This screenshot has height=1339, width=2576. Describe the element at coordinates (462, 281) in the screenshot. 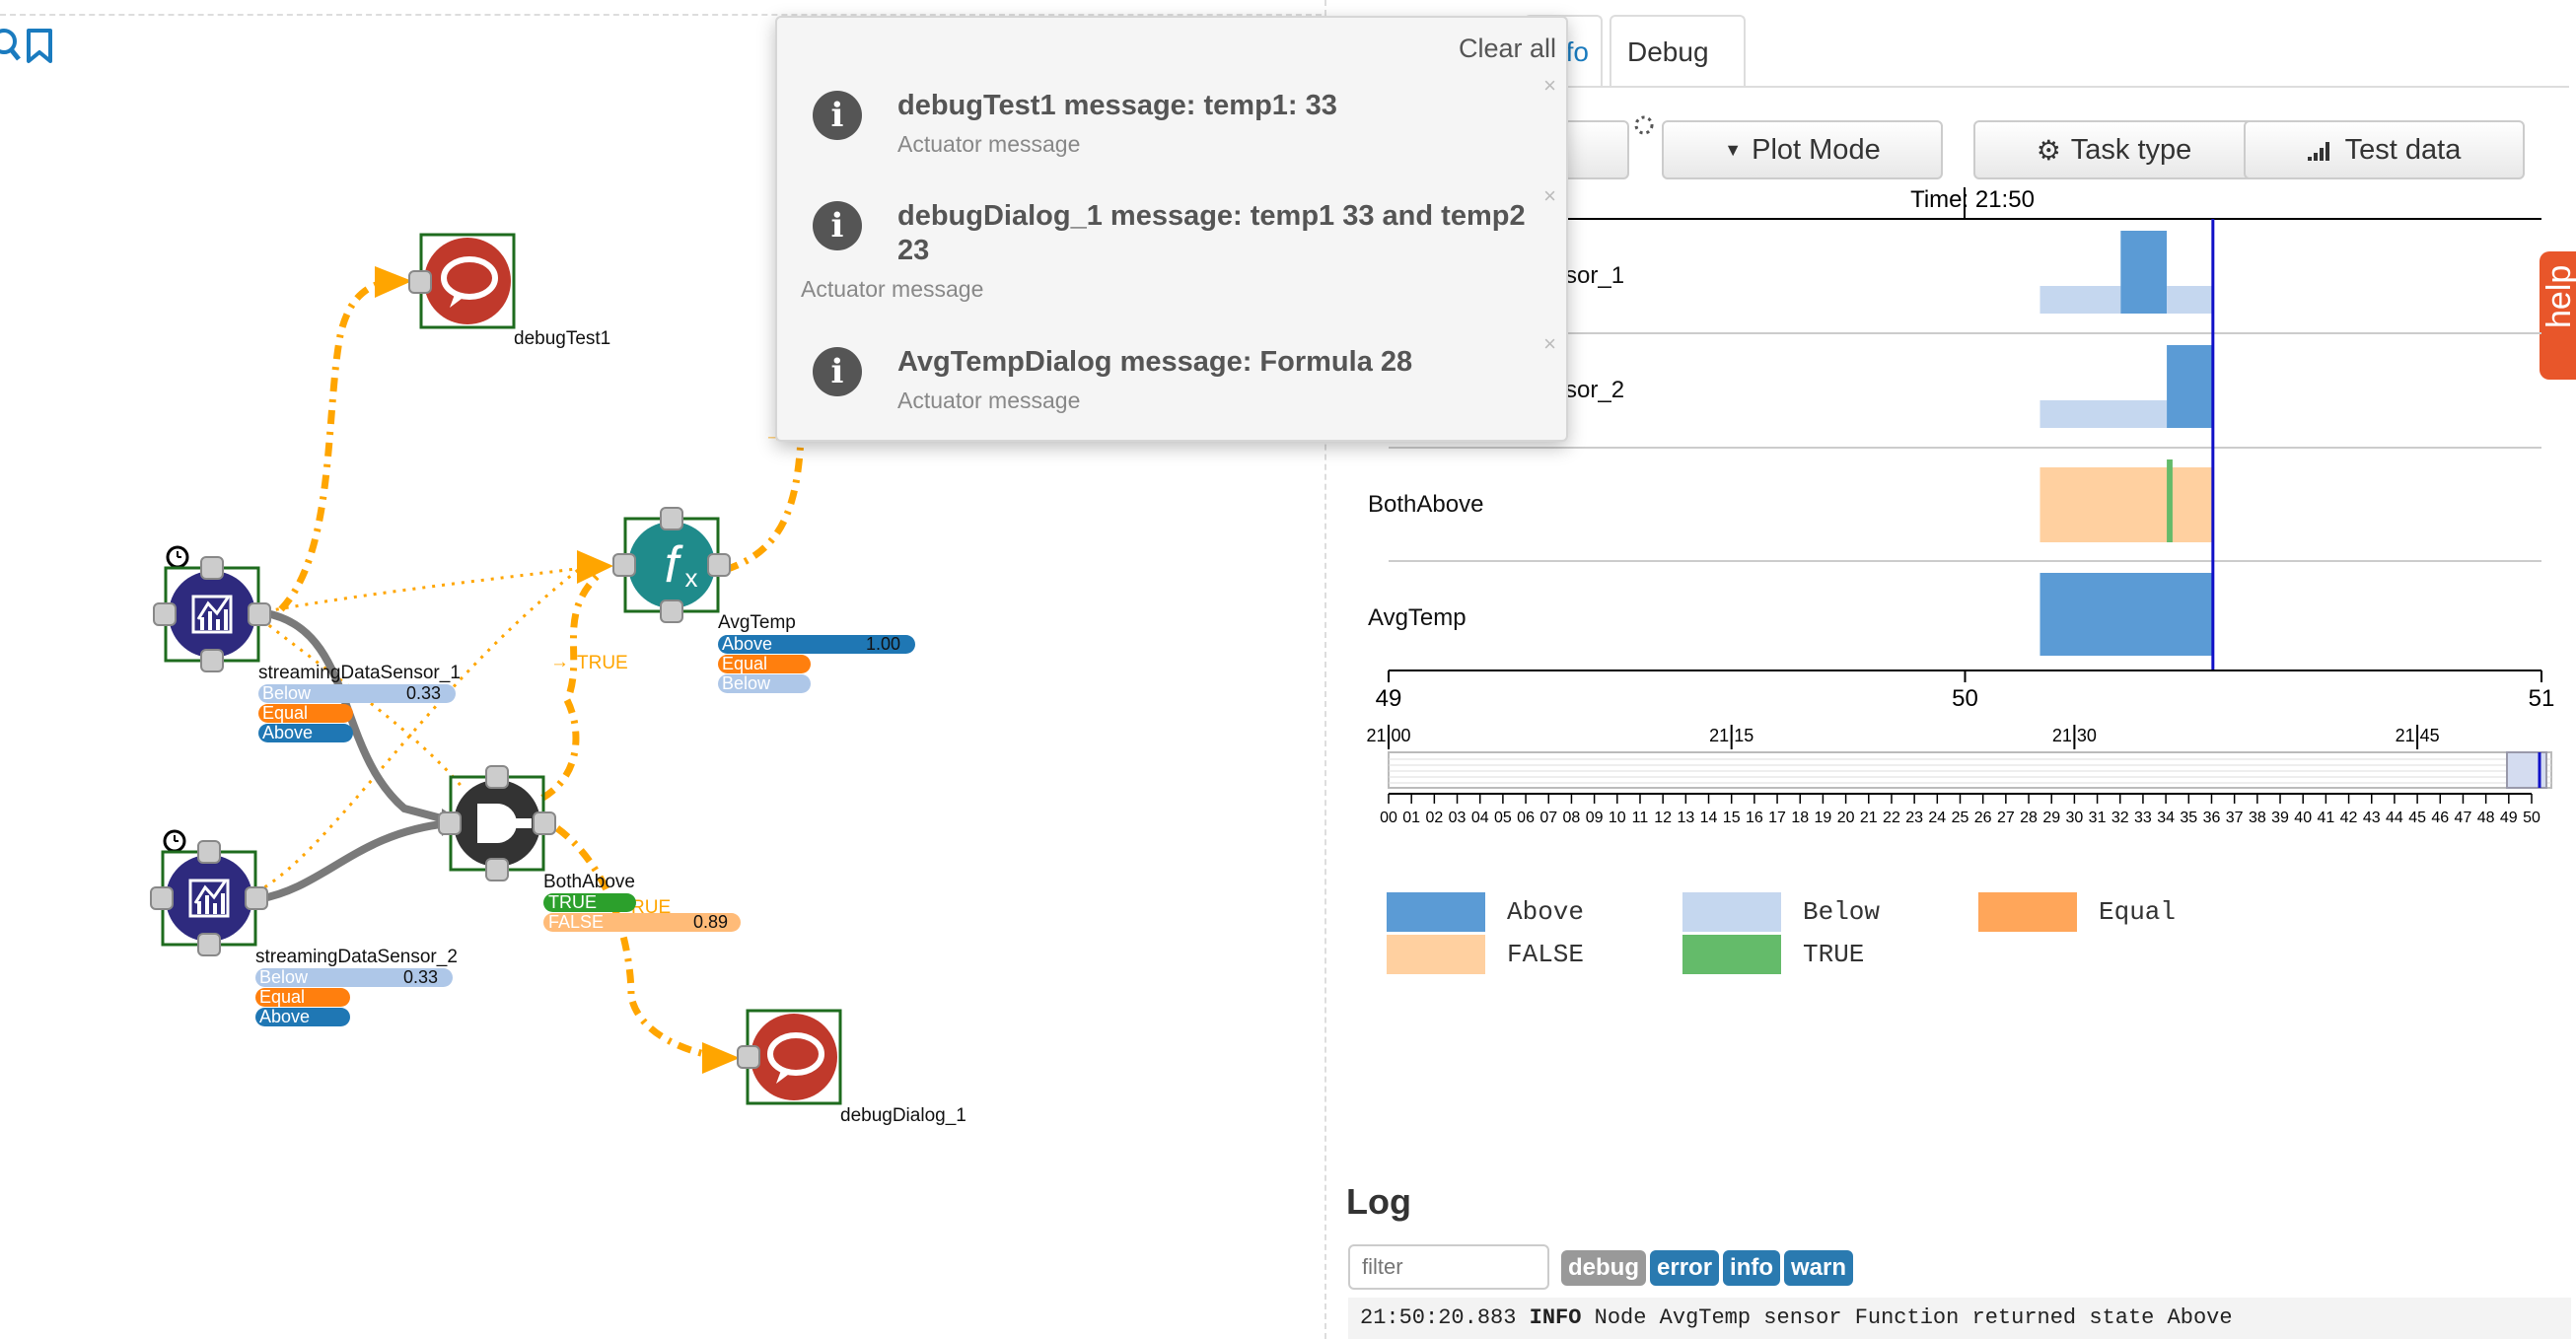

I see `node-debugtest1` at that location.